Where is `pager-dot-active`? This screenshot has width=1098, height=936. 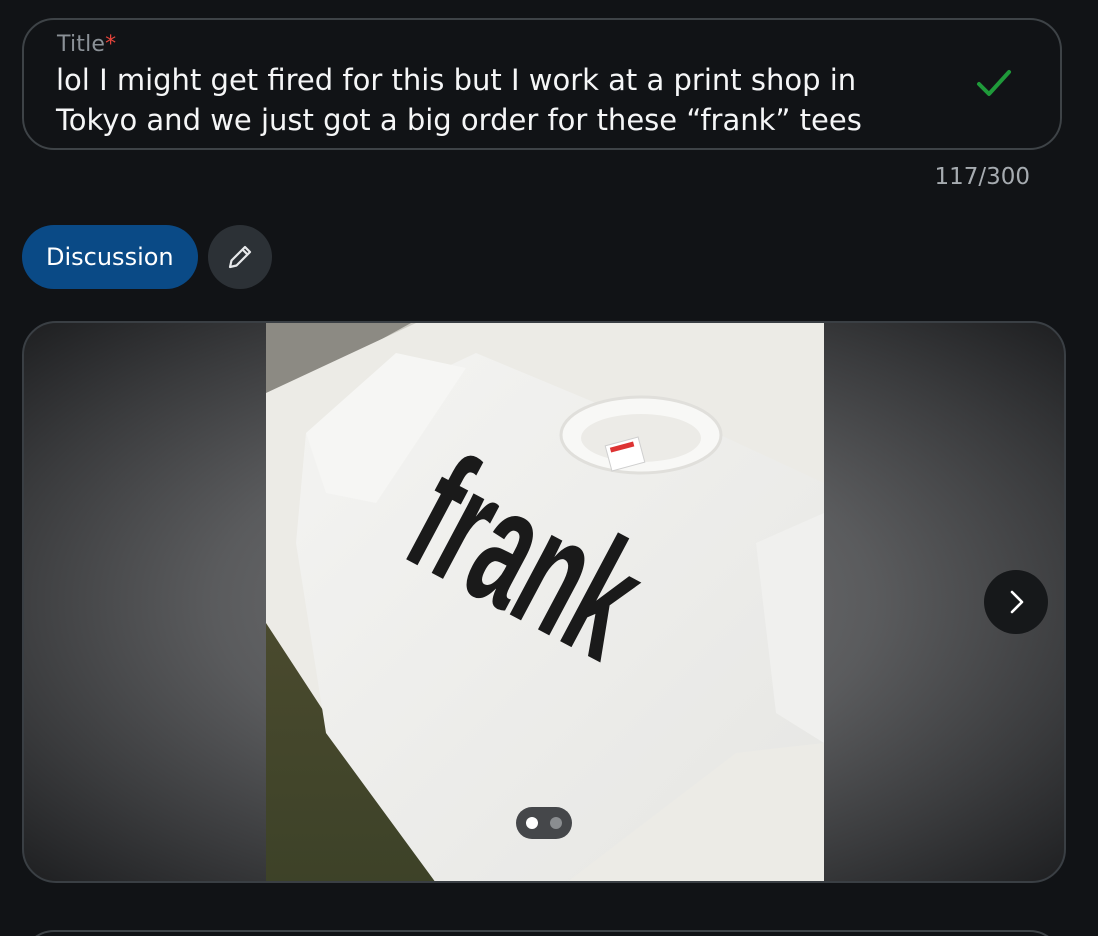
pager-dot-active is located at coordinates (532, 823).